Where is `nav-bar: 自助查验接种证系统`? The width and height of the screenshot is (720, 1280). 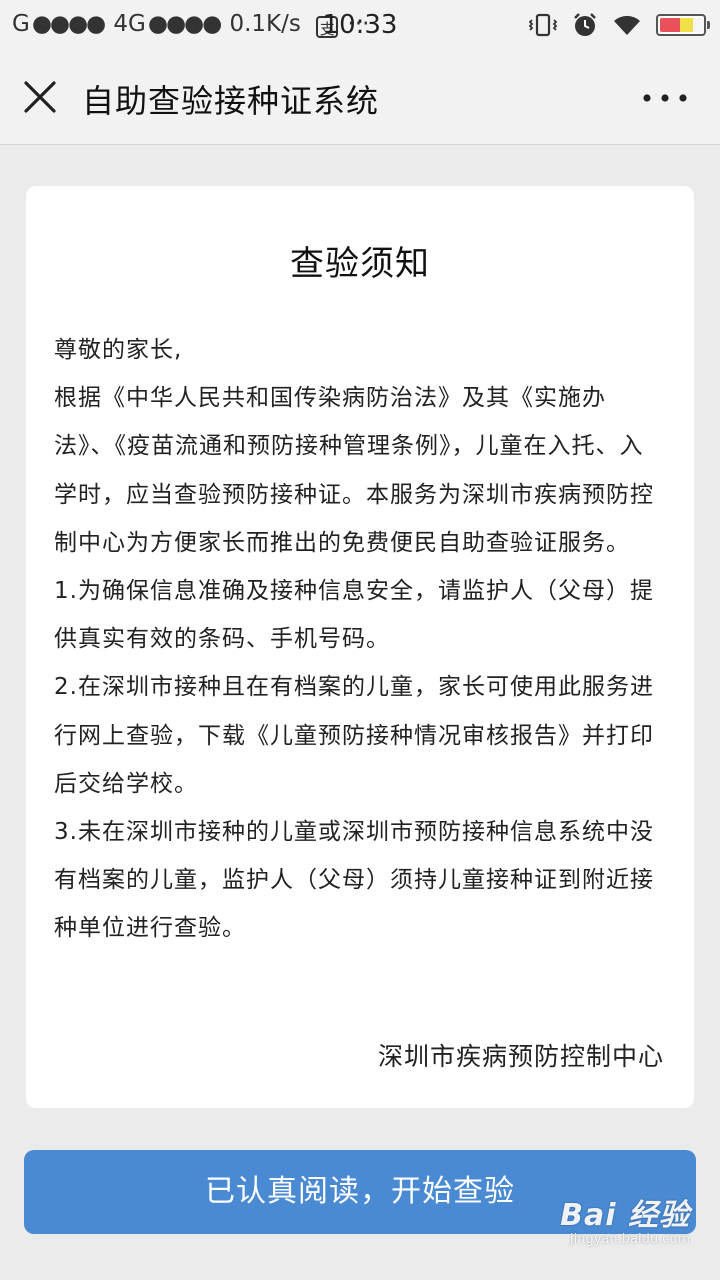
nav-bar: 自助查验接种证系统 is located at coordinates (360, 97).